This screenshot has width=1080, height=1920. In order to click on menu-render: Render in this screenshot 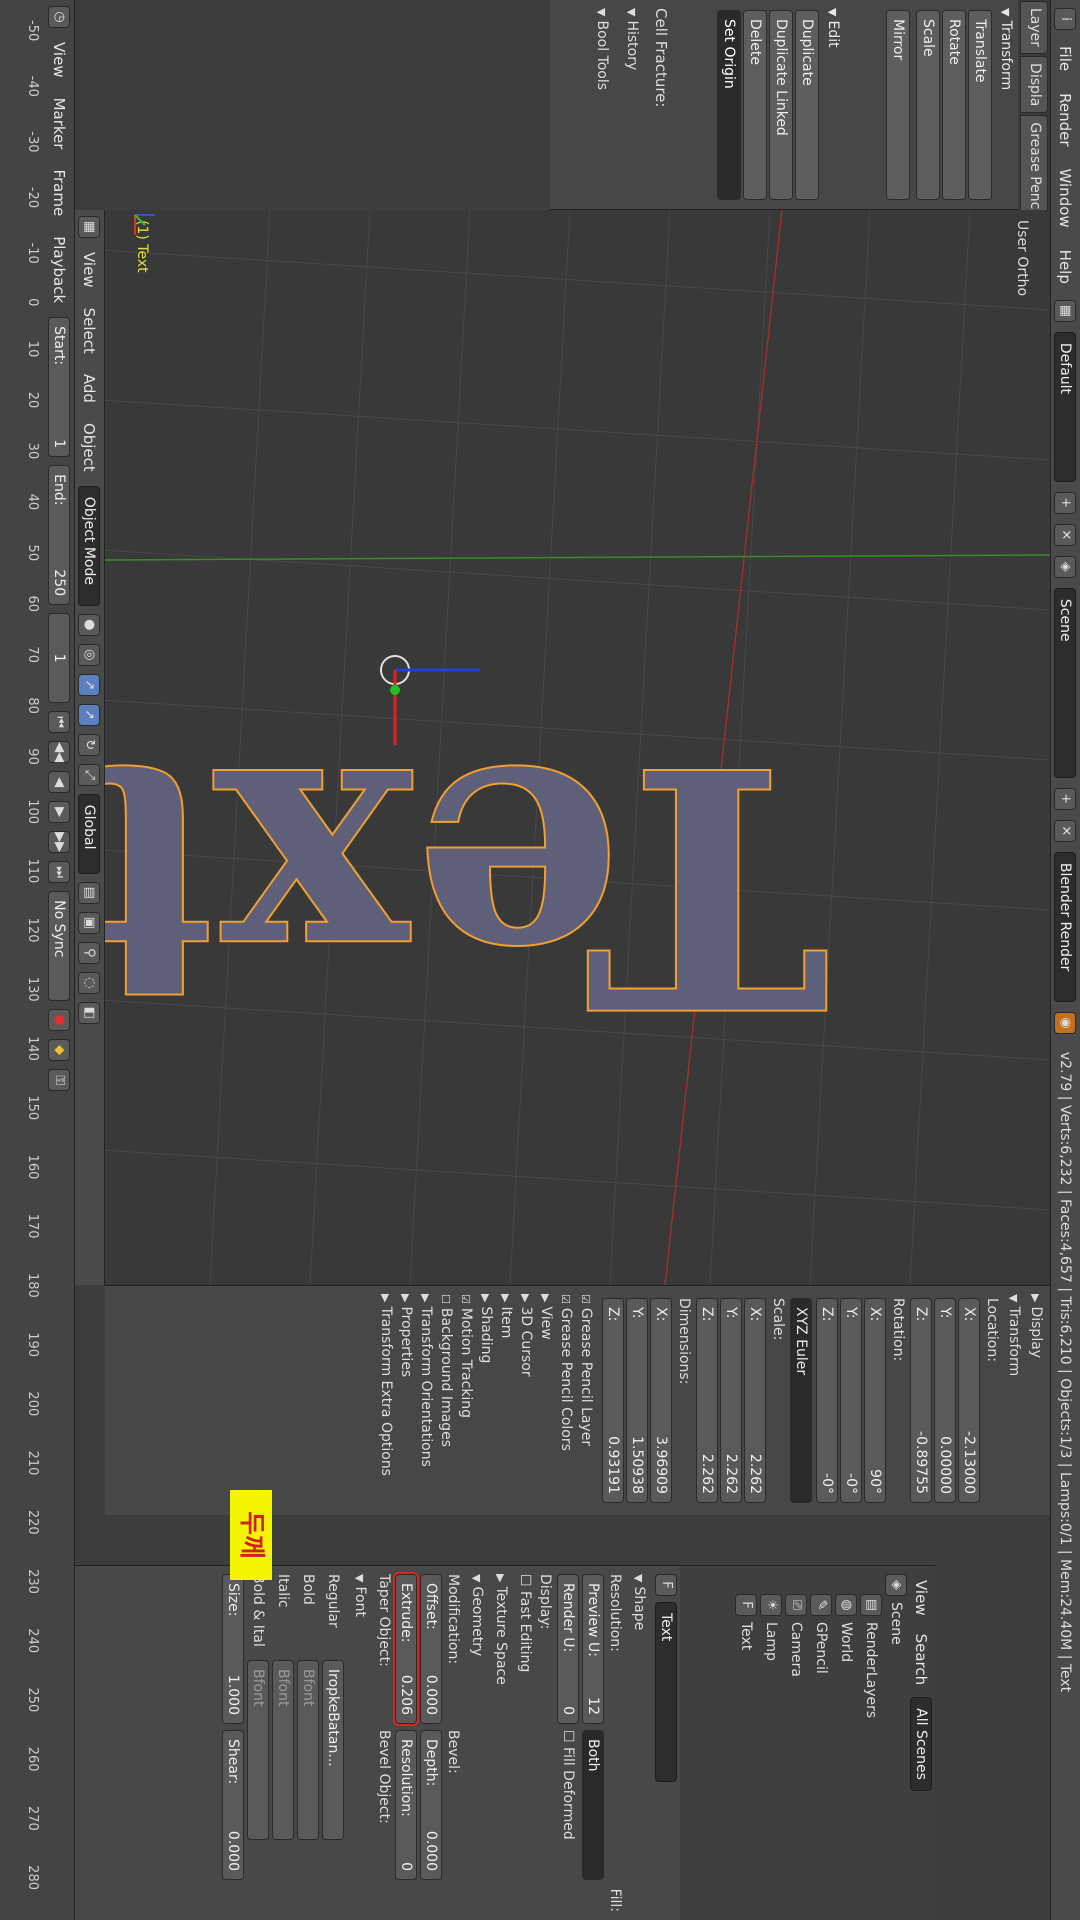, I will do `click(1066, 119)`.